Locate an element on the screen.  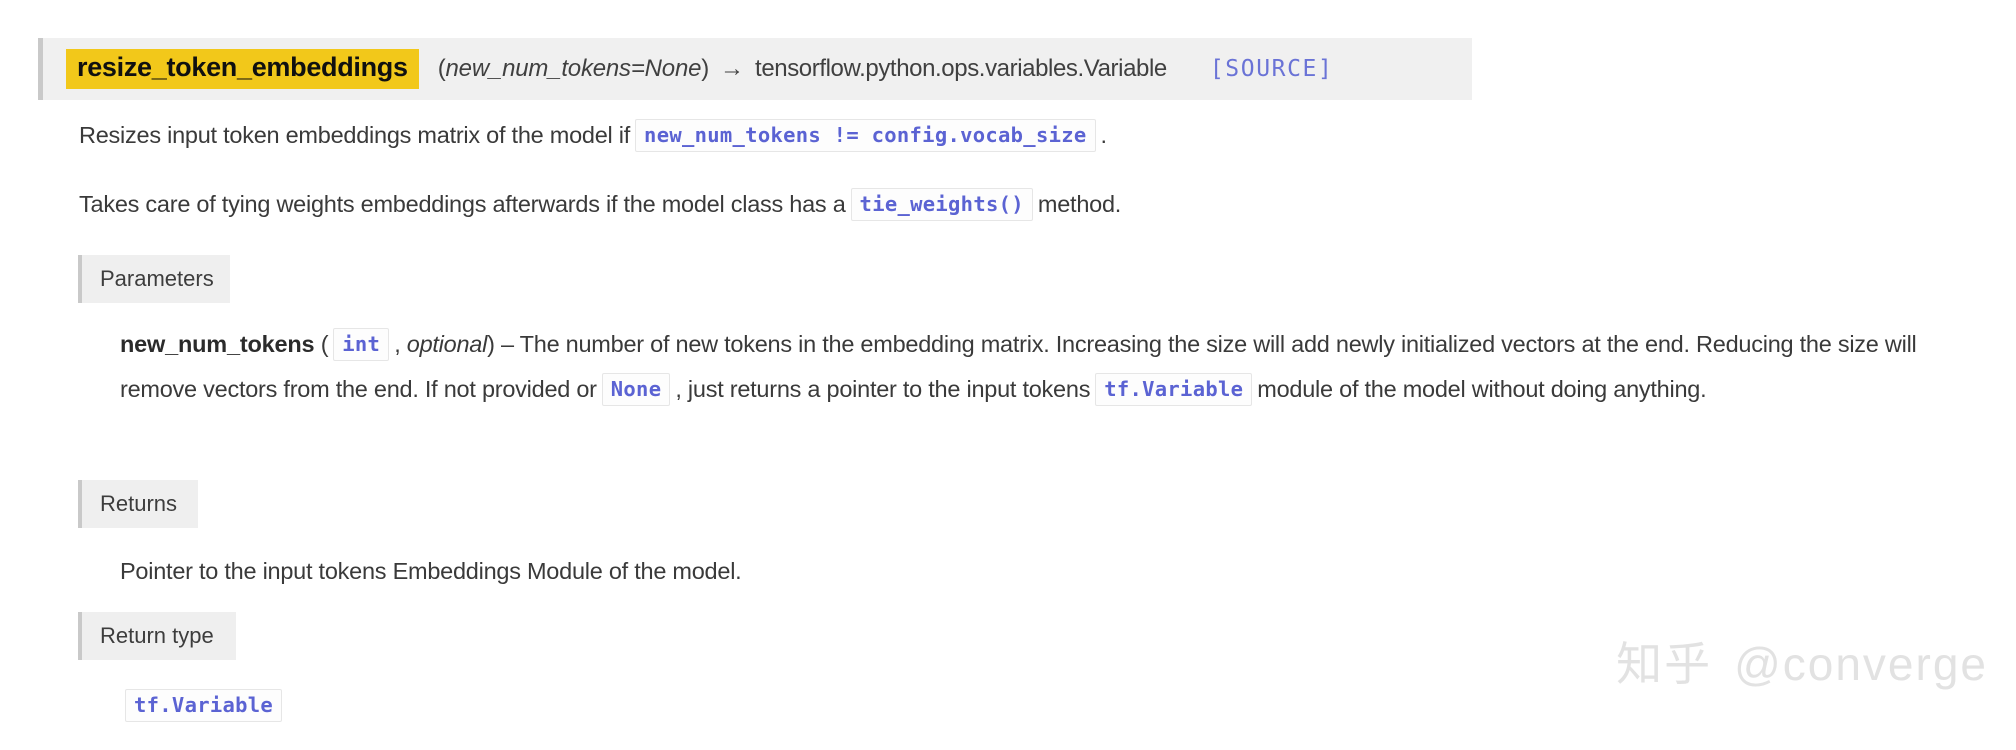
parameter-dash: – is located at coordinates (507, 344).